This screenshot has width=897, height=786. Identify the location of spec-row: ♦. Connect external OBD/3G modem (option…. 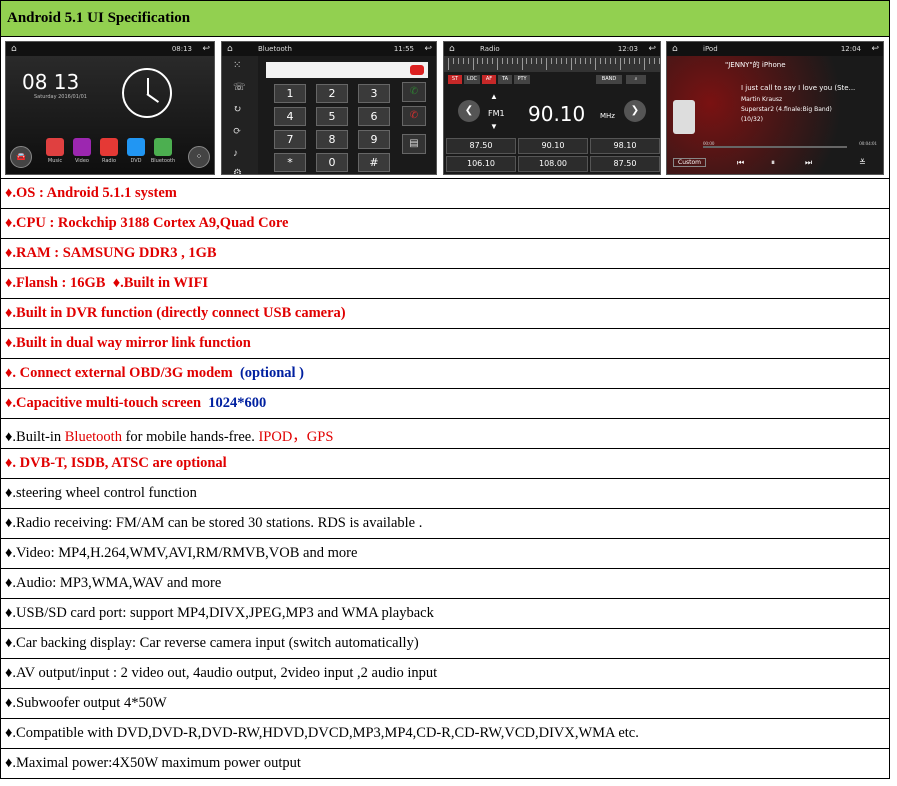
(445, 374).